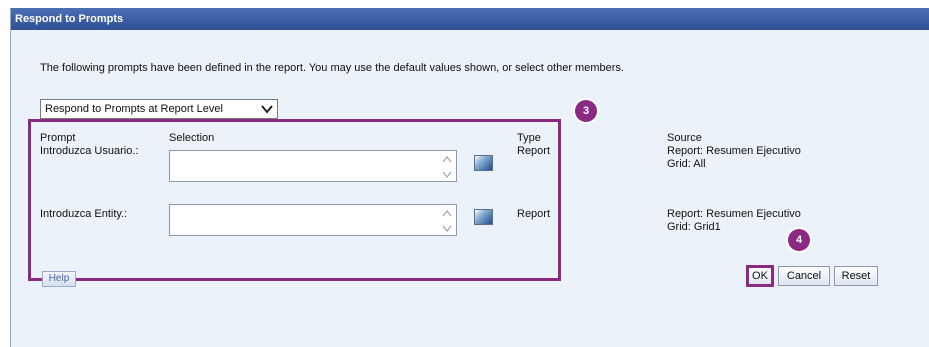 This screenshot has width=929, height=347. What do you see at coordinates (734, 214) in the screenshot?
I see `source-entity-report: Report: Resumen Ejecutivo` at bounding box center [734, 214].